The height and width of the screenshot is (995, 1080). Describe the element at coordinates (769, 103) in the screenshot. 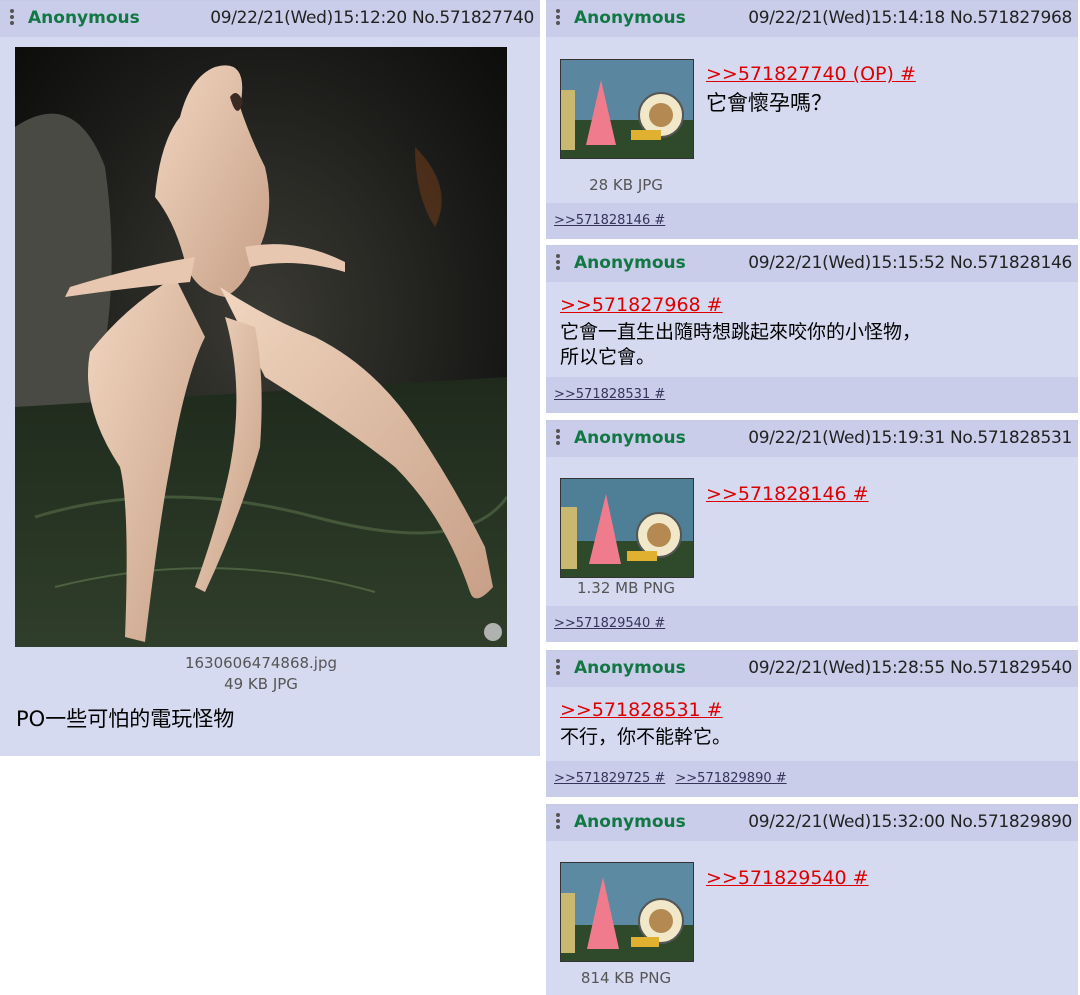

I see `reply-message: 它會懷孕嗎？` at that location.